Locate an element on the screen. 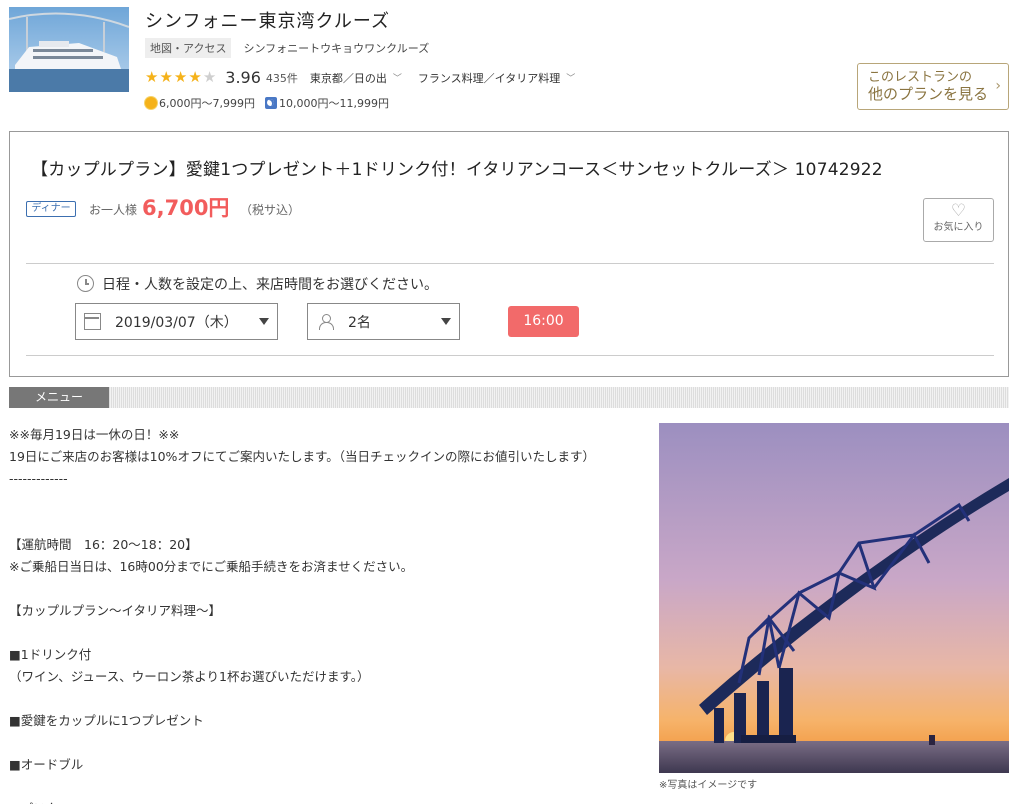  review-count: 435件 is located at coordinates (282, 78).